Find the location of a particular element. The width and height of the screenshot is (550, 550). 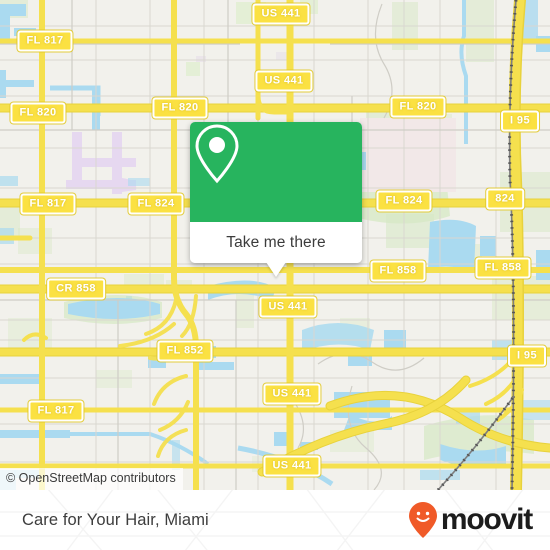

callout-tail is located at coordinates (276, 269).